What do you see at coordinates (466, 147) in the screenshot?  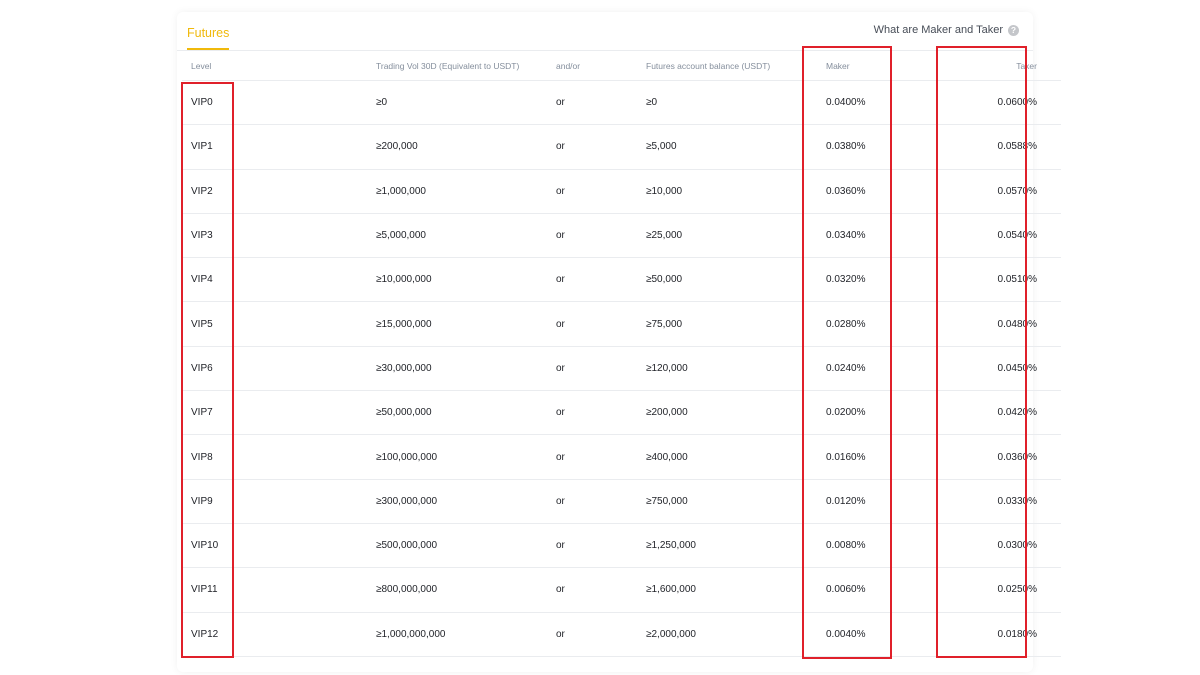 I see `cell-trading-volume: ≥200,000` at bounding box center [466, 147].